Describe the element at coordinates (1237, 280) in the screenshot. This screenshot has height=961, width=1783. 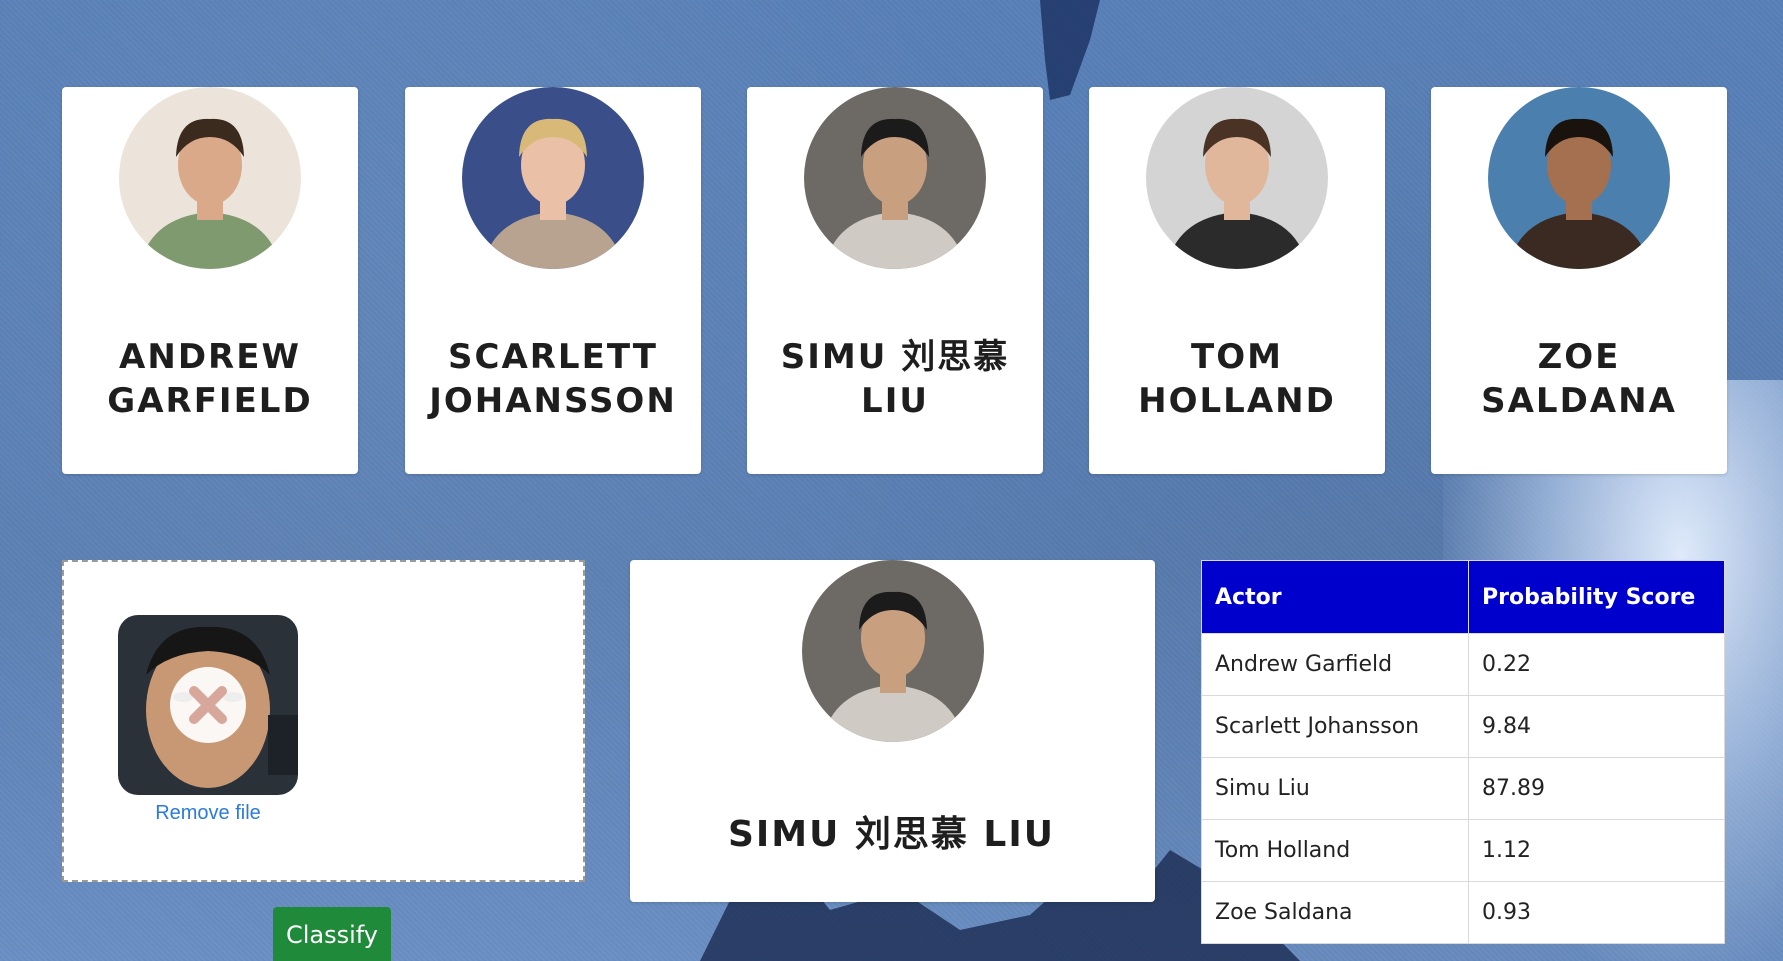
I see `actor-card: TOM HOLLAND` at that location.